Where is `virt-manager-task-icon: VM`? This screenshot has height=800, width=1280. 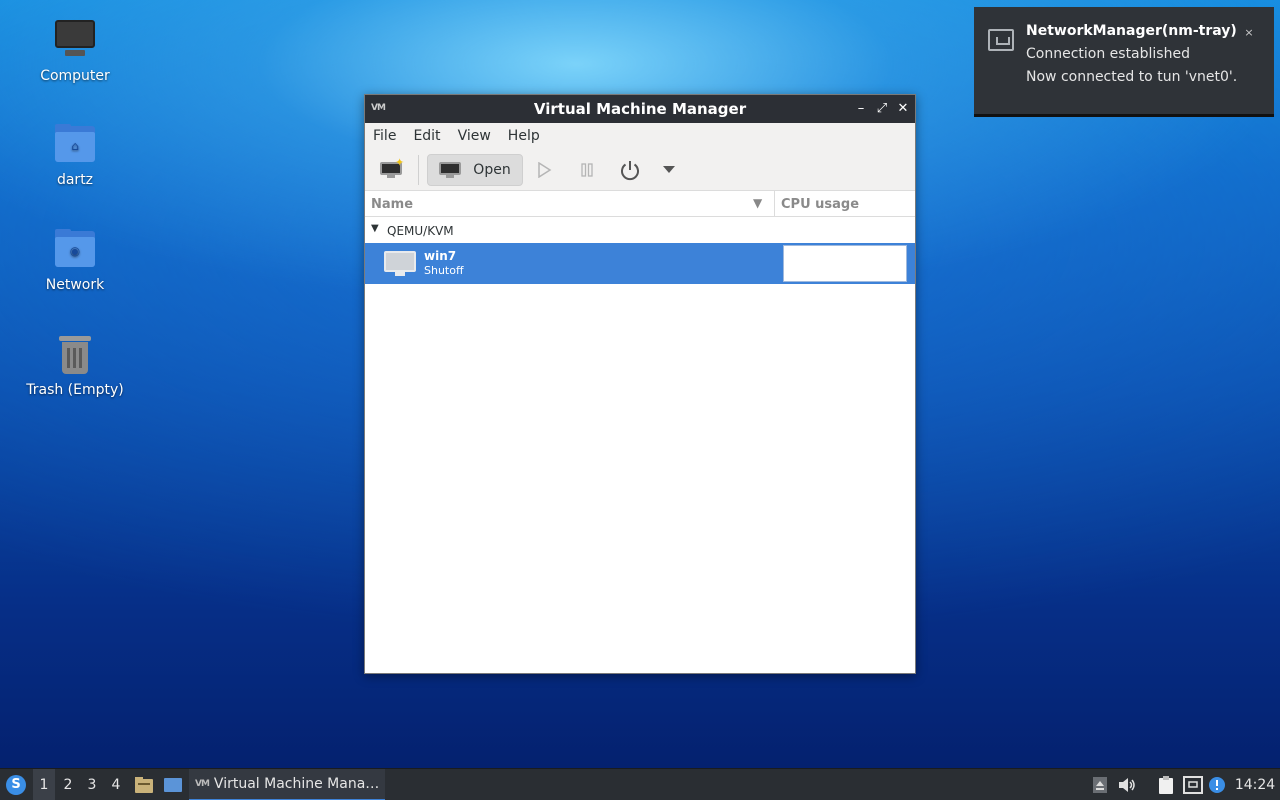
virt-manager-task-icon: VM is located at coordinates (202, 784).